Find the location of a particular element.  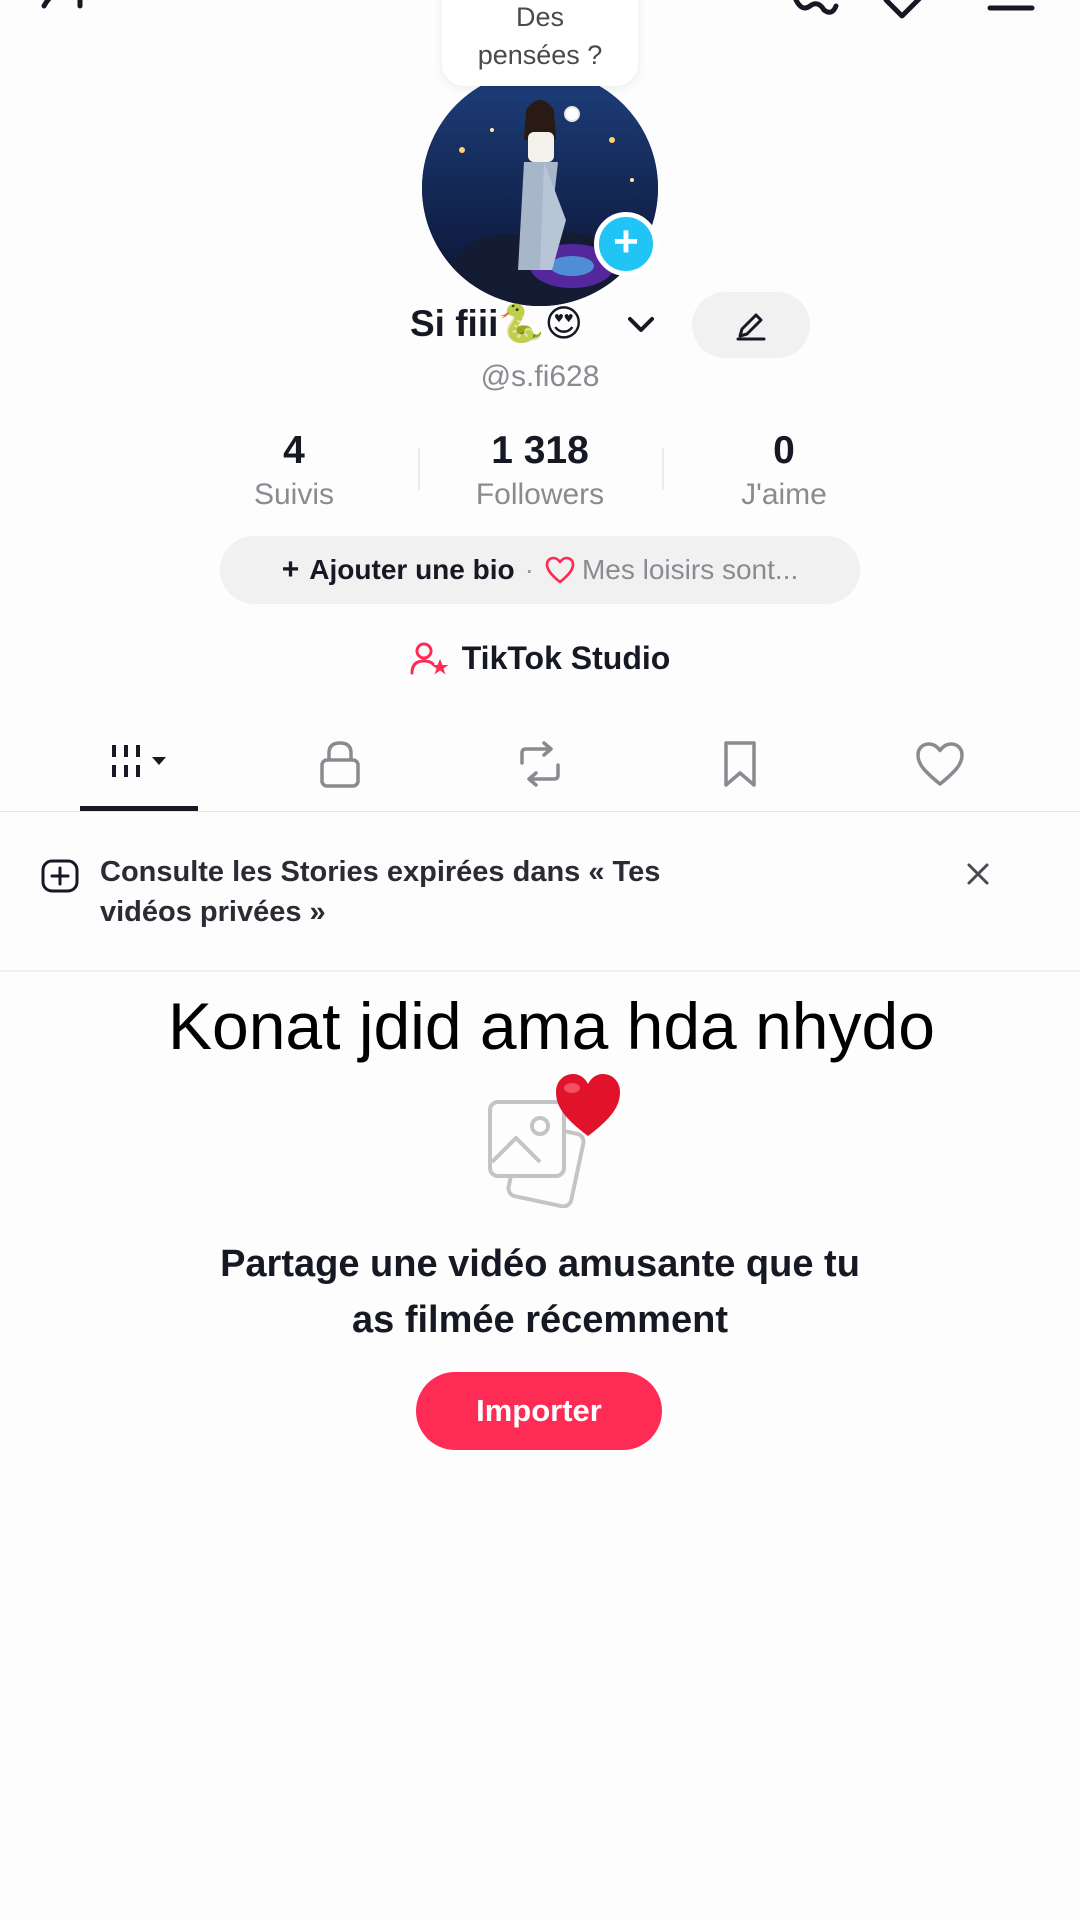

repost-icon is located at coordinates (540, 764).